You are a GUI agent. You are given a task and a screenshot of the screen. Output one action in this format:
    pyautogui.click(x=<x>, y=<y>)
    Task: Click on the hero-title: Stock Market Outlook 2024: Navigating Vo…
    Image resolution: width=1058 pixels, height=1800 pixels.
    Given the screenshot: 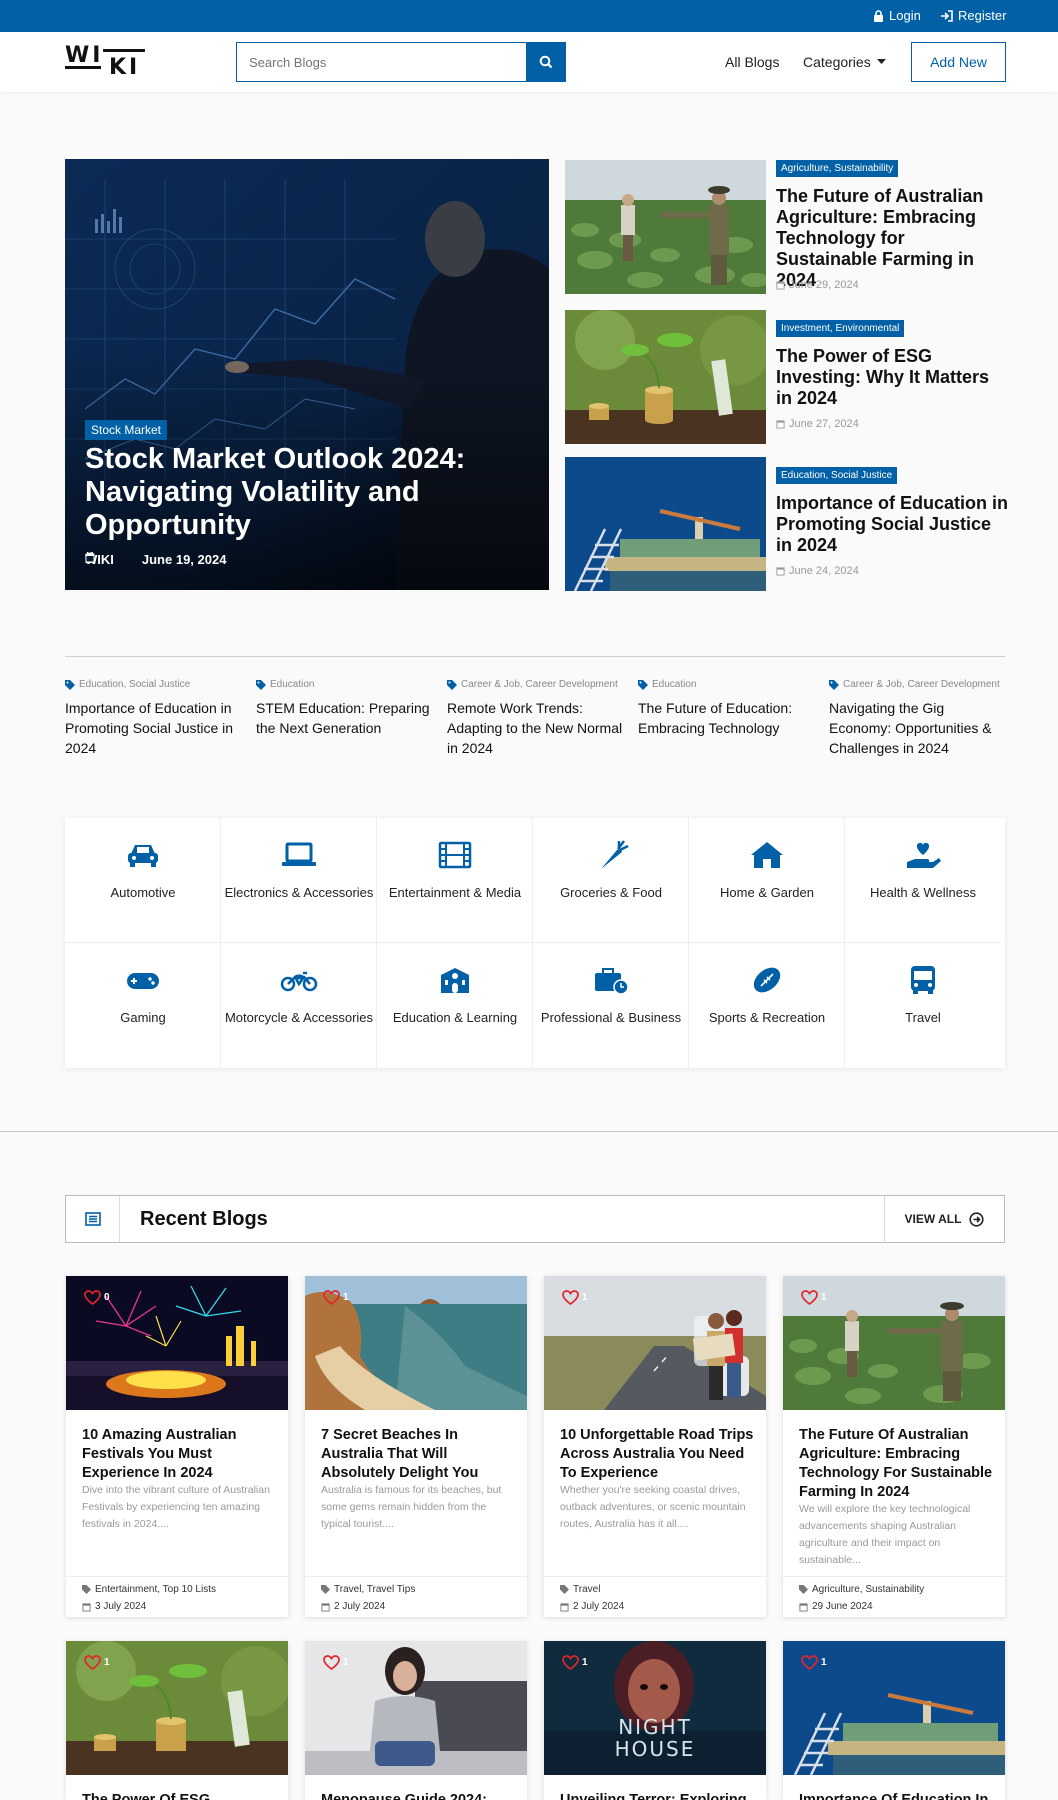 What is the action you would take?
    pyautogui.click(x=305, y=492)
    